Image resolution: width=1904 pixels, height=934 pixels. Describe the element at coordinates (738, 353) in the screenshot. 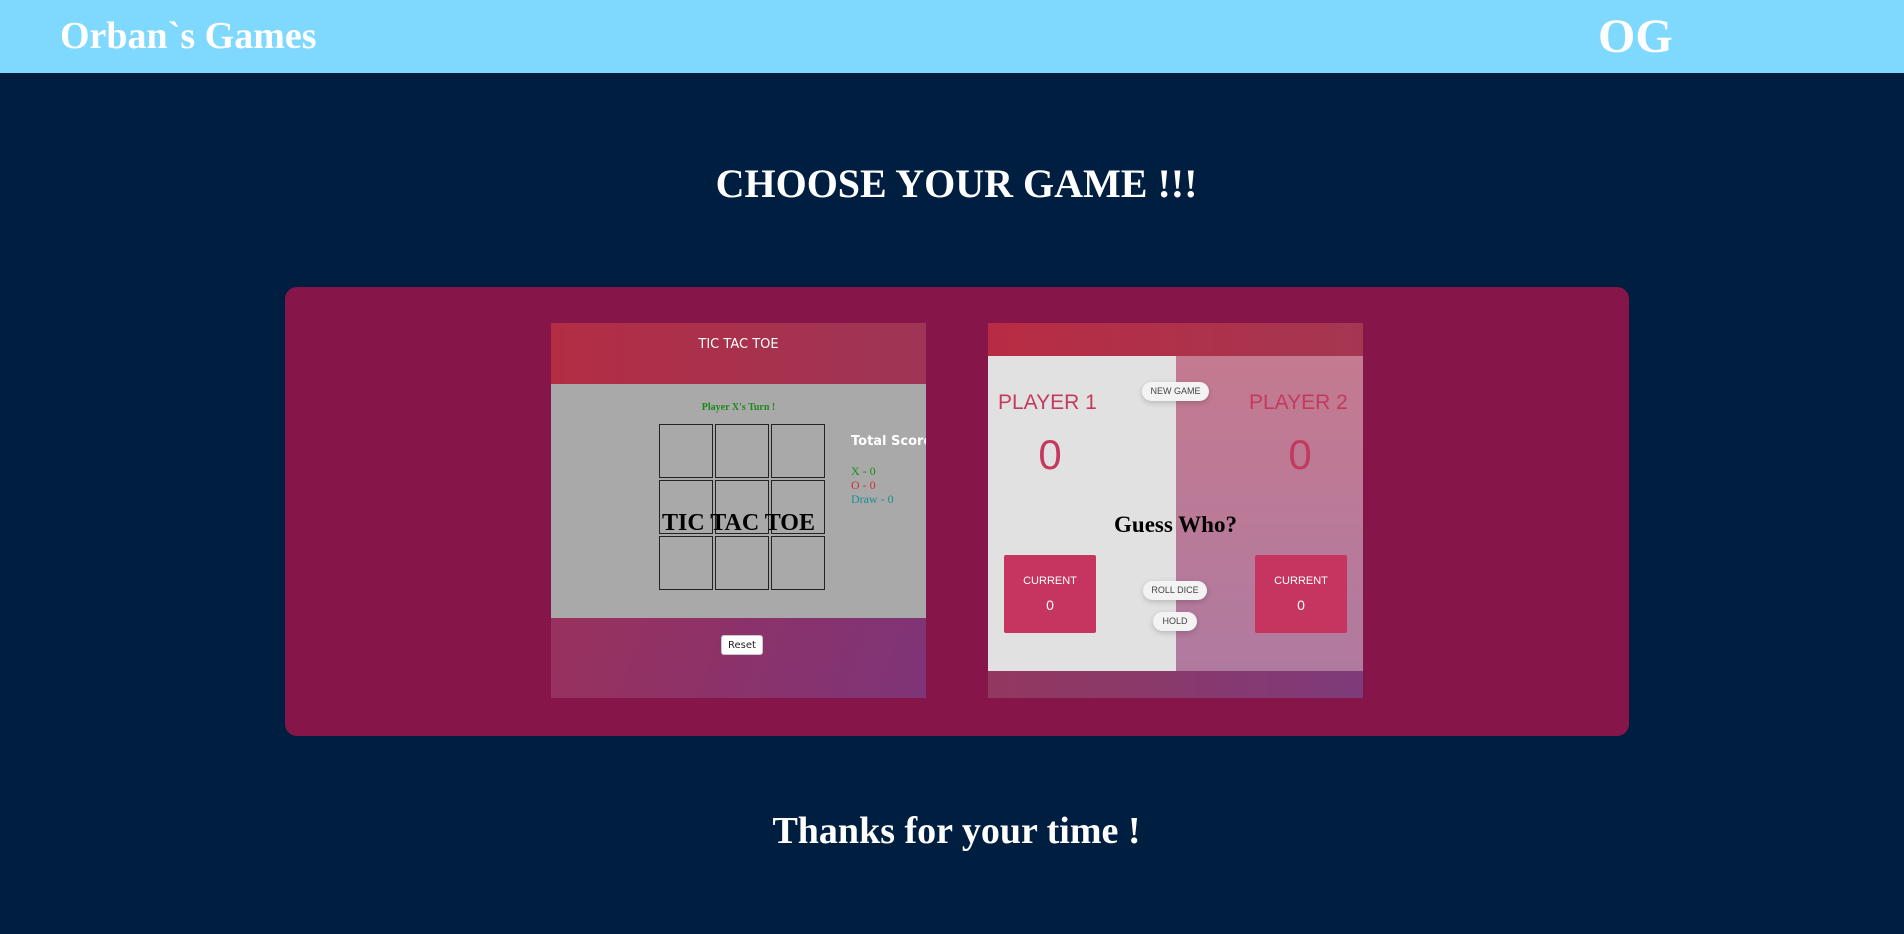

I see `ttt-preview-header: TIC TAC TOE` at that location.